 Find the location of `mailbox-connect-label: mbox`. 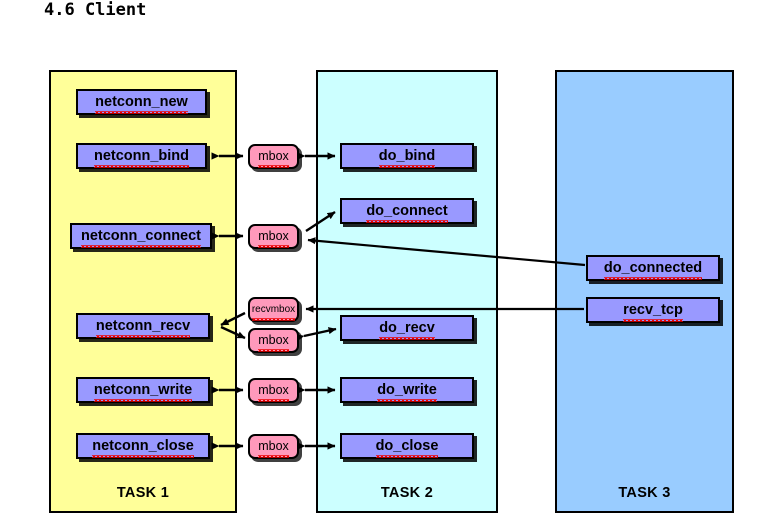

mailbox-connect-label: mbox is located at coordinates (273, 237).